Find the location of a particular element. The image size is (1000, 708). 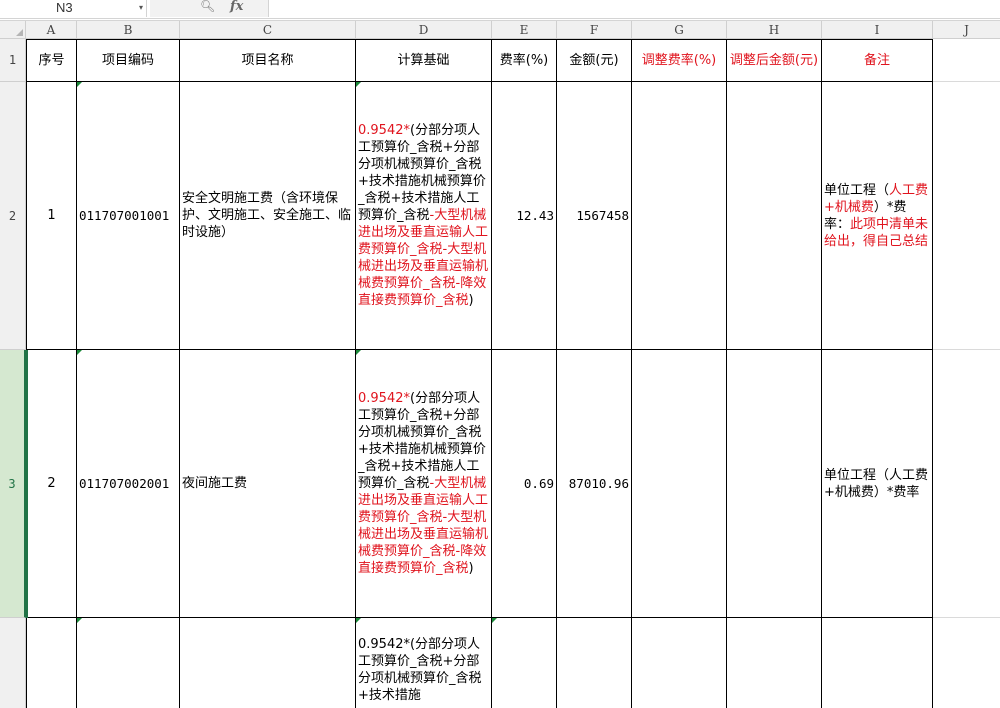

formula-bar: N3 ▾ 🔍︎ fx is located at coordinates (500, 9).